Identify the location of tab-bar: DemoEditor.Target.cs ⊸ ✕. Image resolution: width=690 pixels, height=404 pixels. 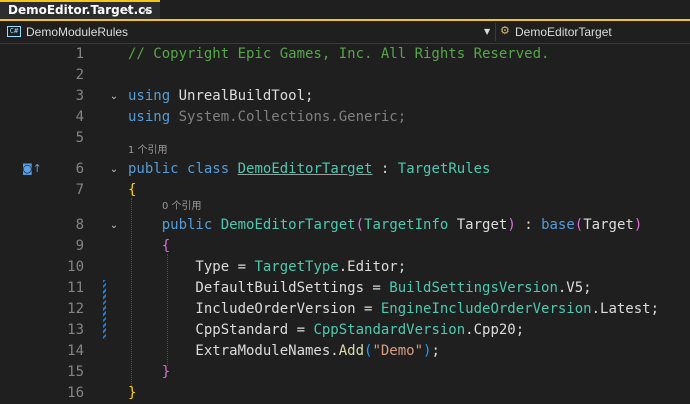
(345, 10).